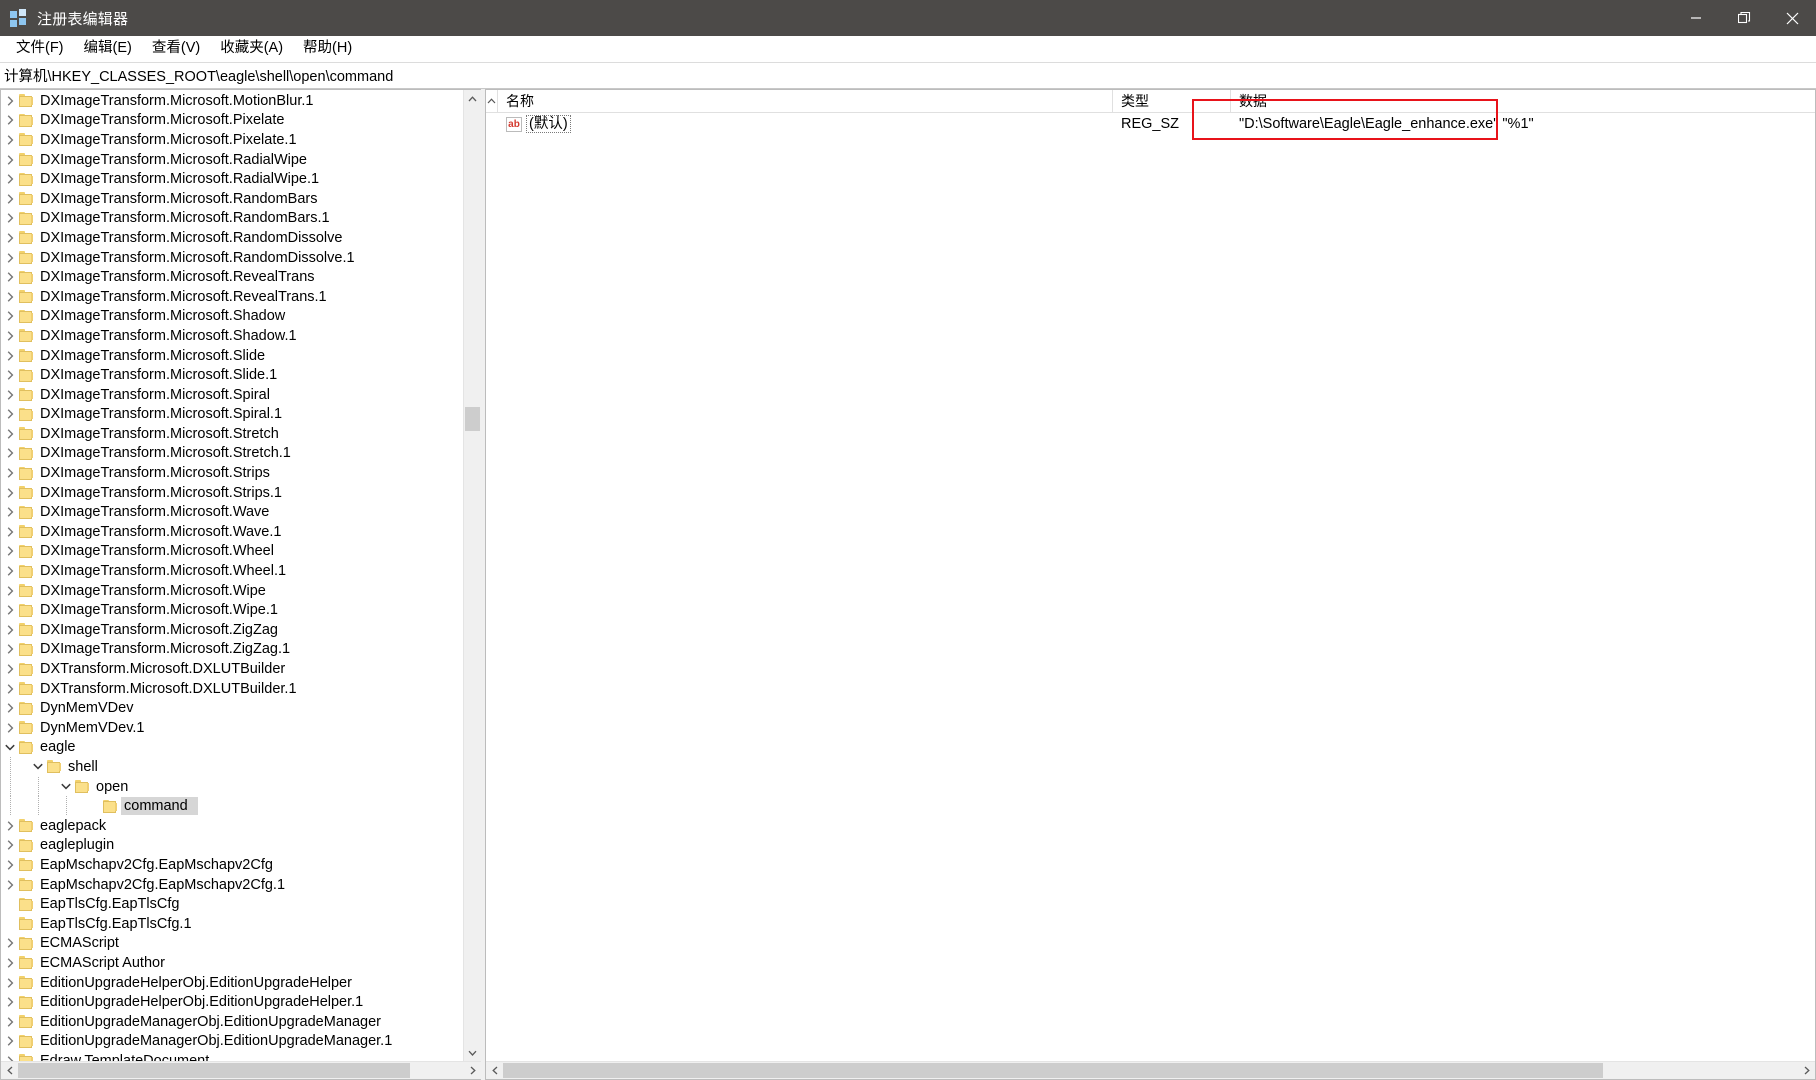 The image size is (1816, 1080). Describe the element at coordinates (232, 395) in the screenshot. I see `tree-item: DXImageTransform.Microsoft.Spiral` at that location.